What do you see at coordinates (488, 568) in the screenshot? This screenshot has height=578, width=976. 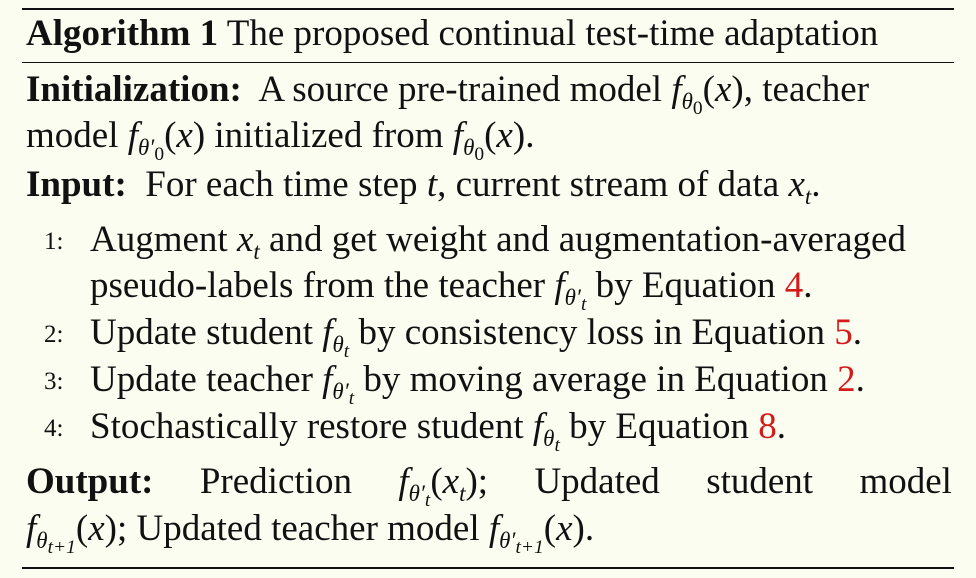 I see `bottom-rule` at bounding box center [488, 568].